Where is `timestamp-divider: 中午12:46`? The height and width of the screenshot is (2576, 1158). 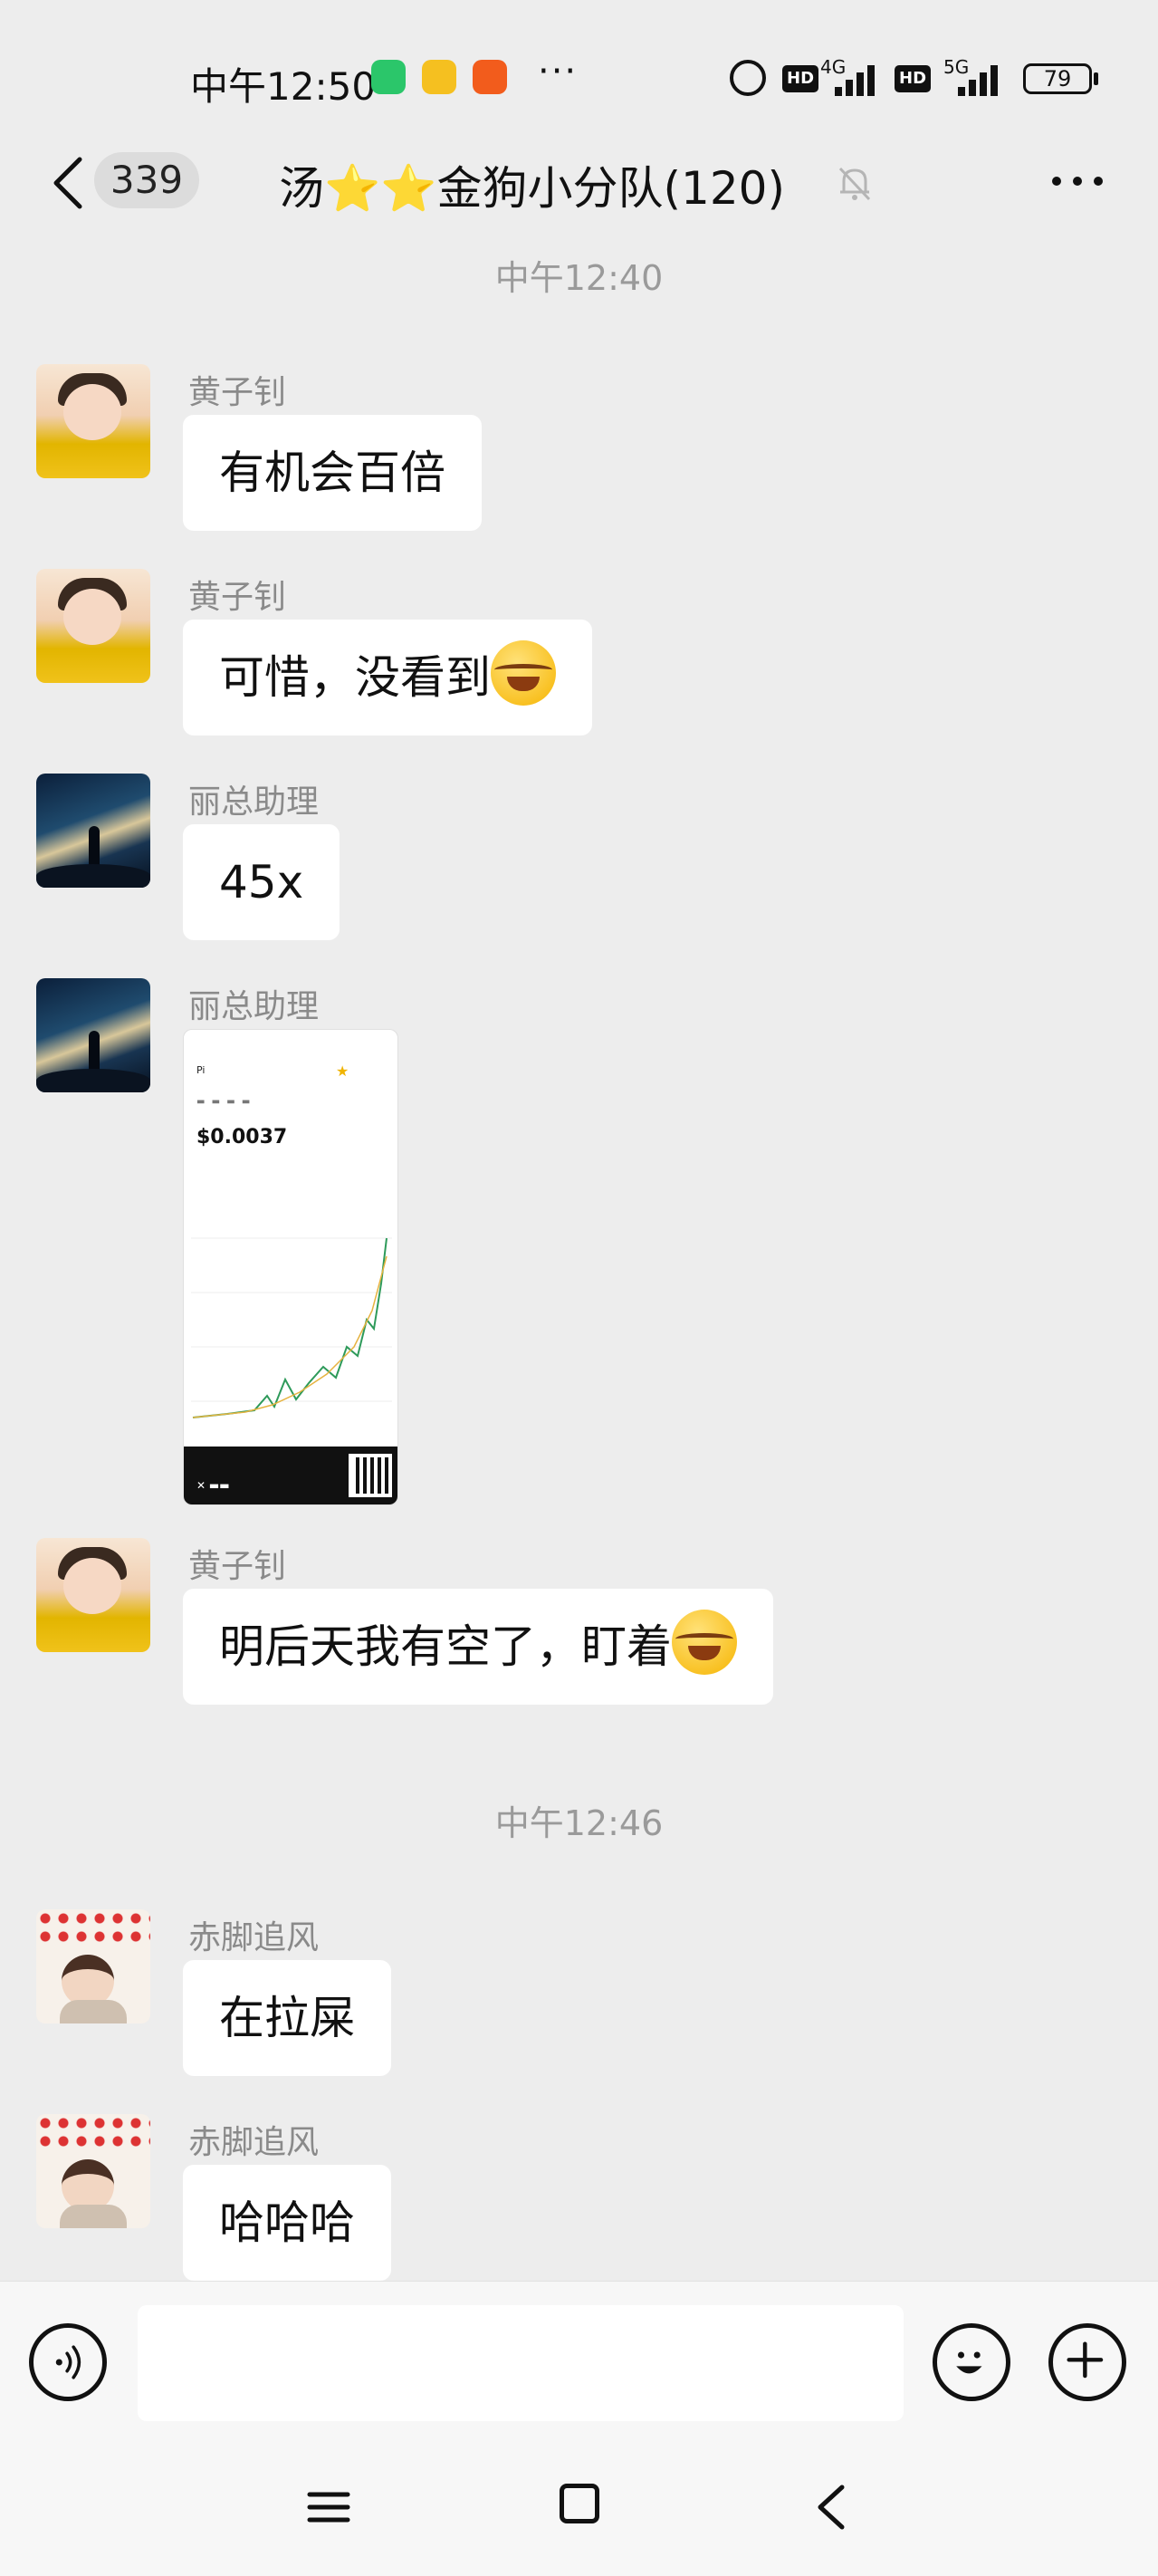
timestamp-divider: 中午12:46 is located at coordinates (579, 1823).